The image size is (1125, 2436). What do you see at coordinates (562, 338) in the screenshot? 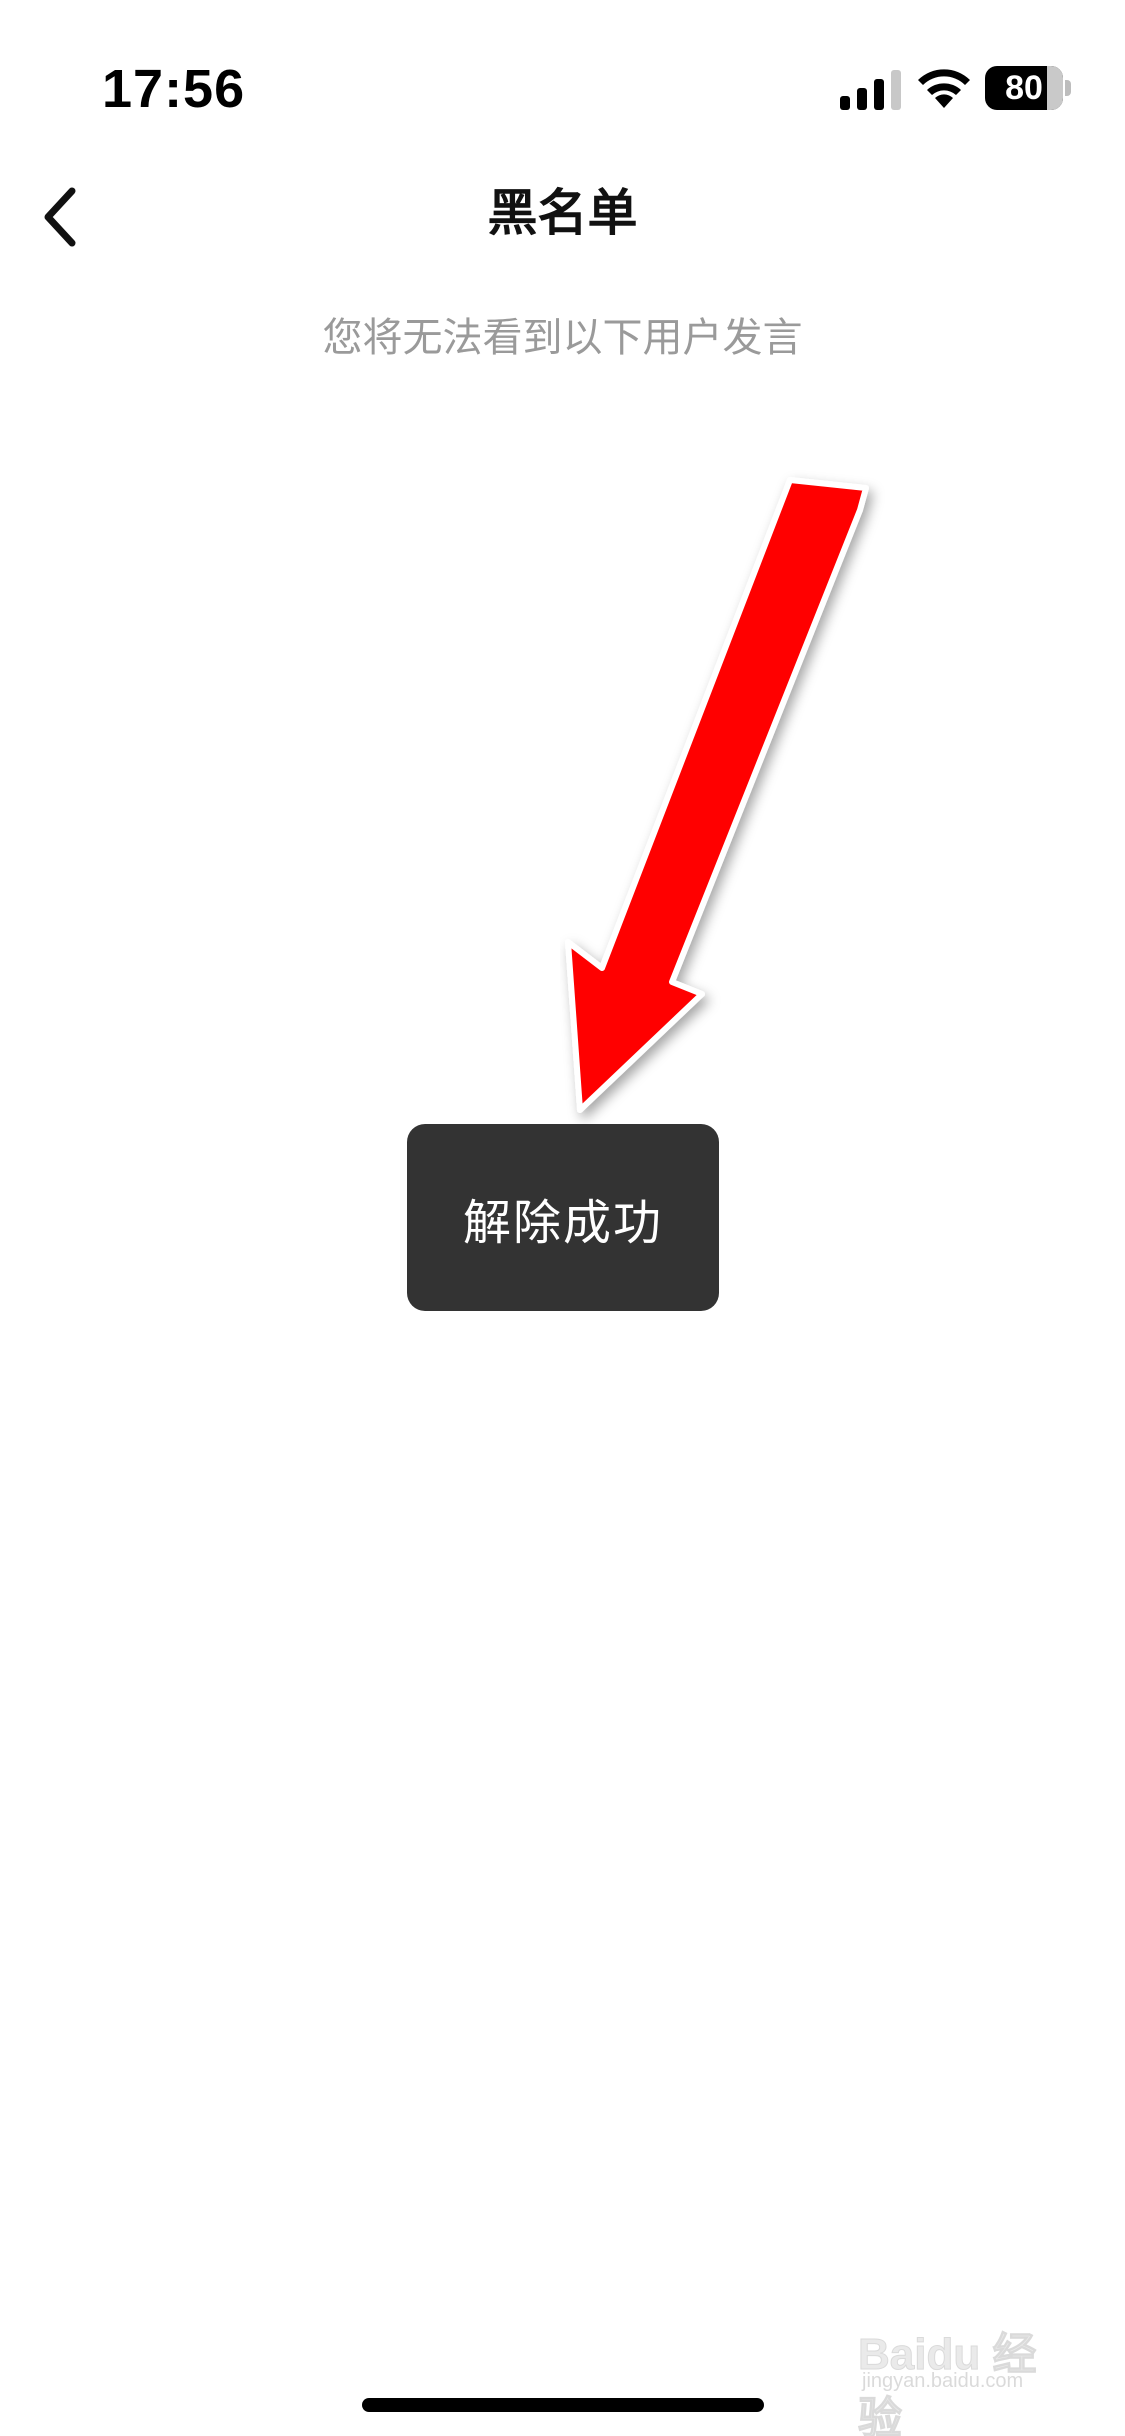
I see `blacklist-description: 您将无法看到以下用户发言` at bounding box center [562, 338].